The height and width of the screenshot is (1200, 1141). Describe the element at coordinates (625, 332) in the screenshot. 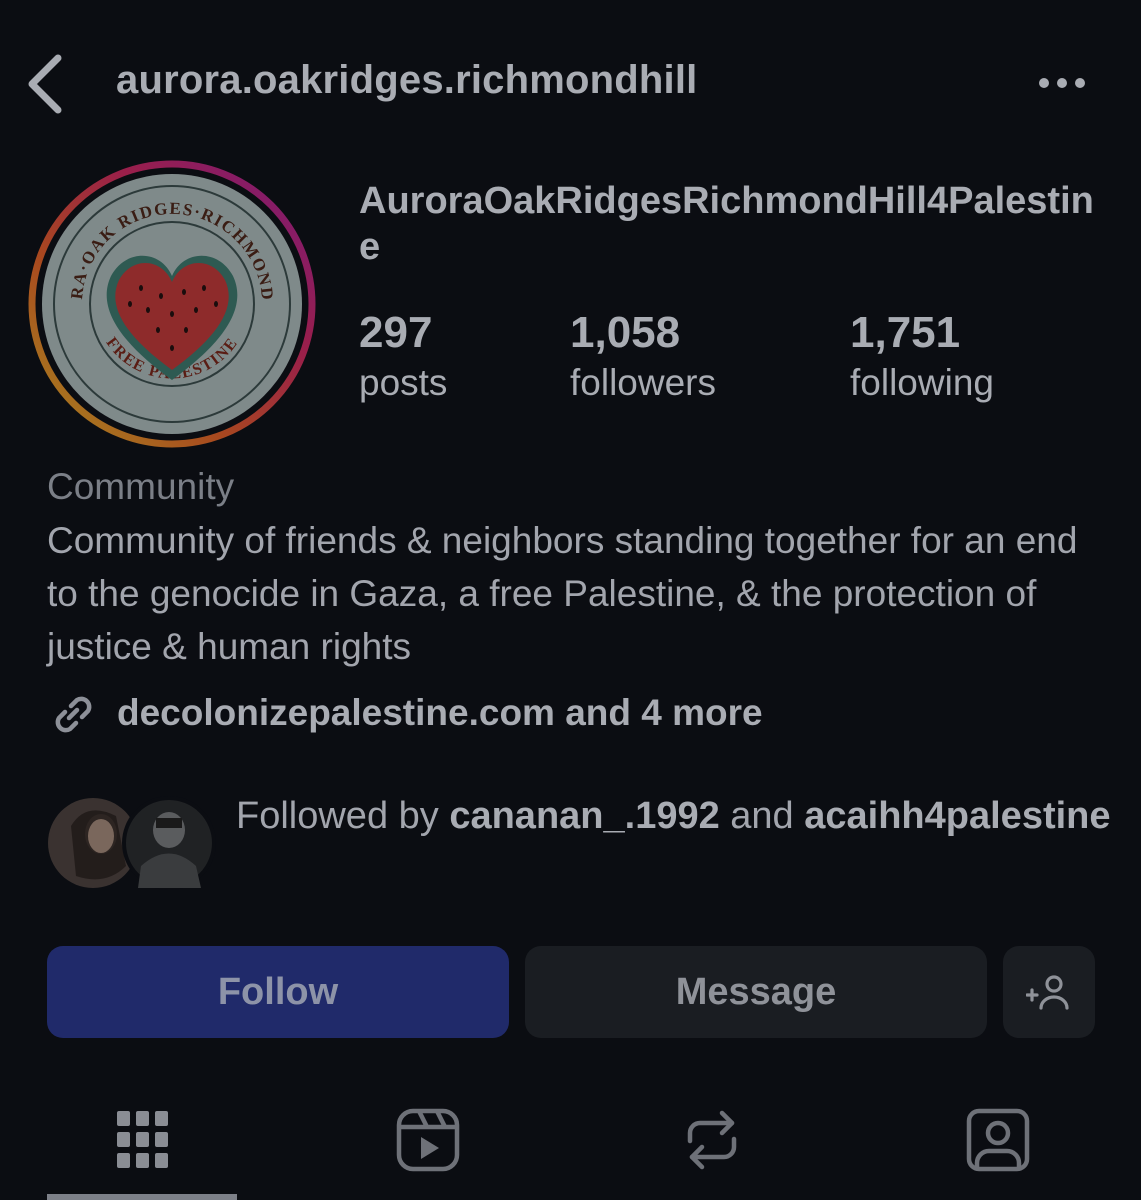

I see `followers-count: 1,058` at that location.